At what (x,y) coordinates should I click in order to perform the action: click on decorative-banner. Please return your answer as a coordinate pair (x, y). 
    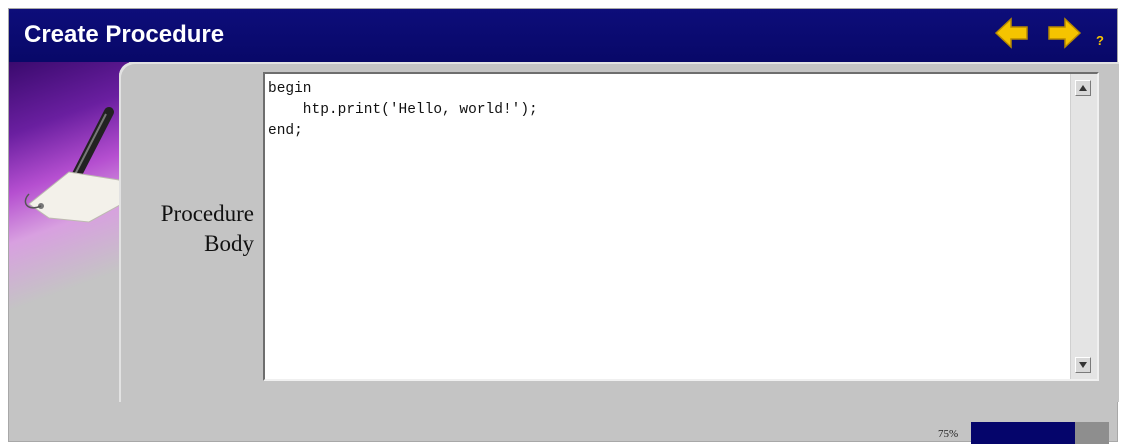
    Looking at the image, I should click on (69, 187).